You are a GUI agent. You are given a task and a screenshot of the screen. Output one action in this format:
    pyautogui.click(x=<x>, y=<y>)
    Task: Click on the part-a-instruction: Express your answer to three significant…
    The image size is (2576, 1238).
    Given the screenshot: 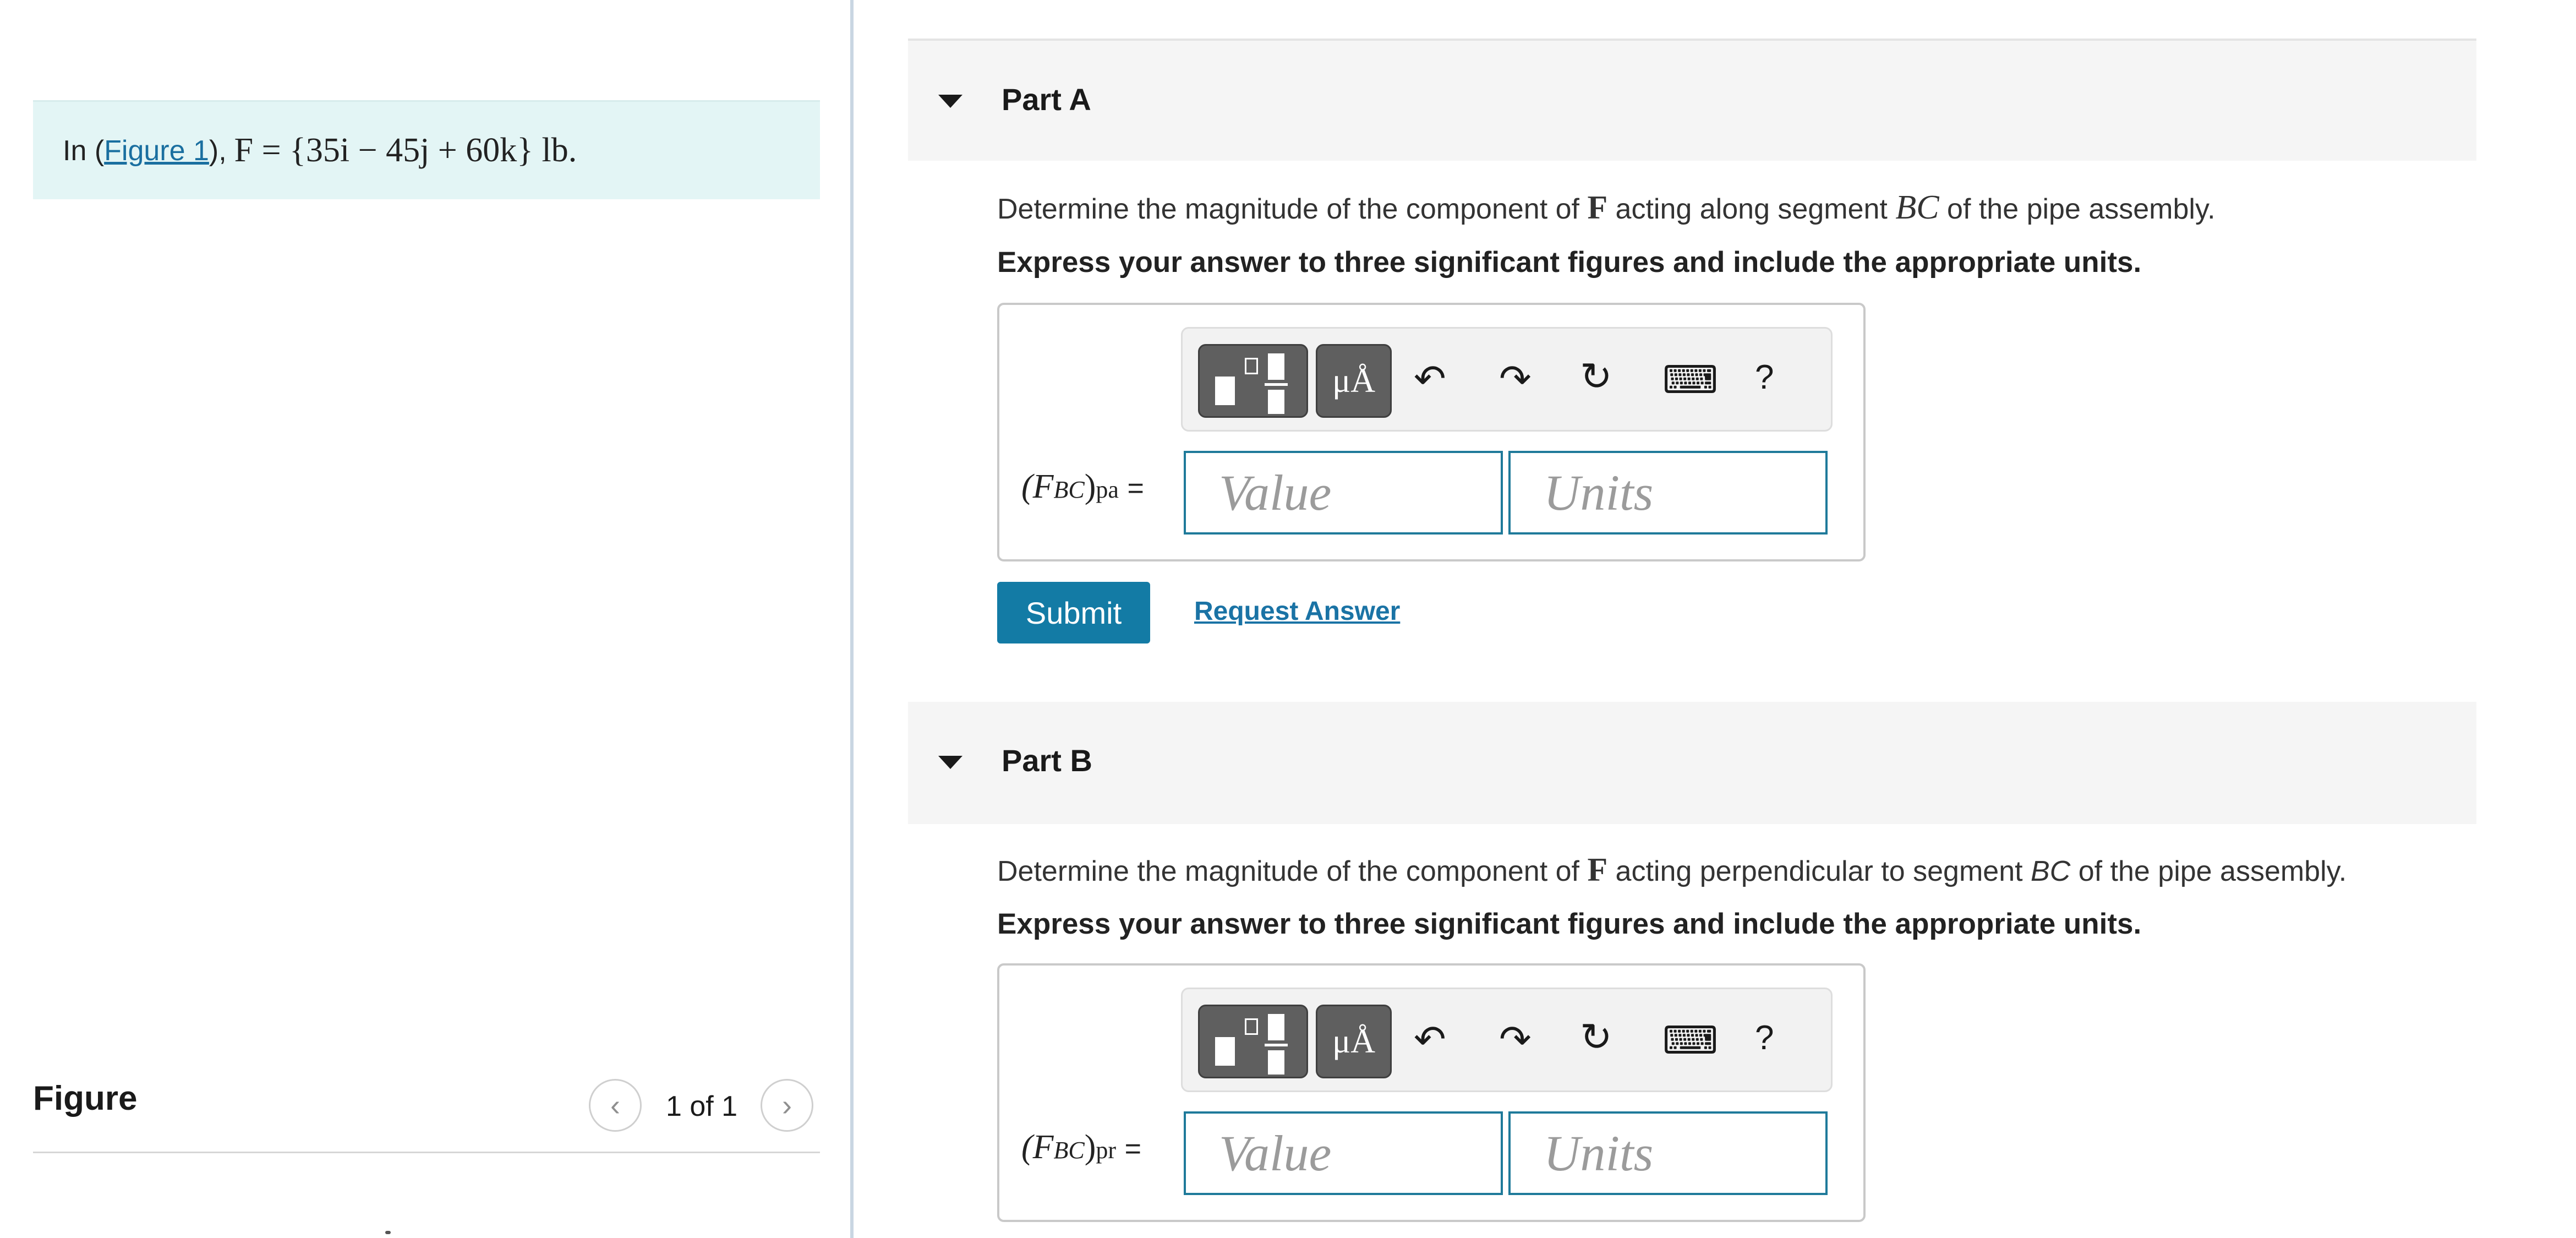 What is the action you would take?
    pyautogui.click(x=1569, y=262)
    